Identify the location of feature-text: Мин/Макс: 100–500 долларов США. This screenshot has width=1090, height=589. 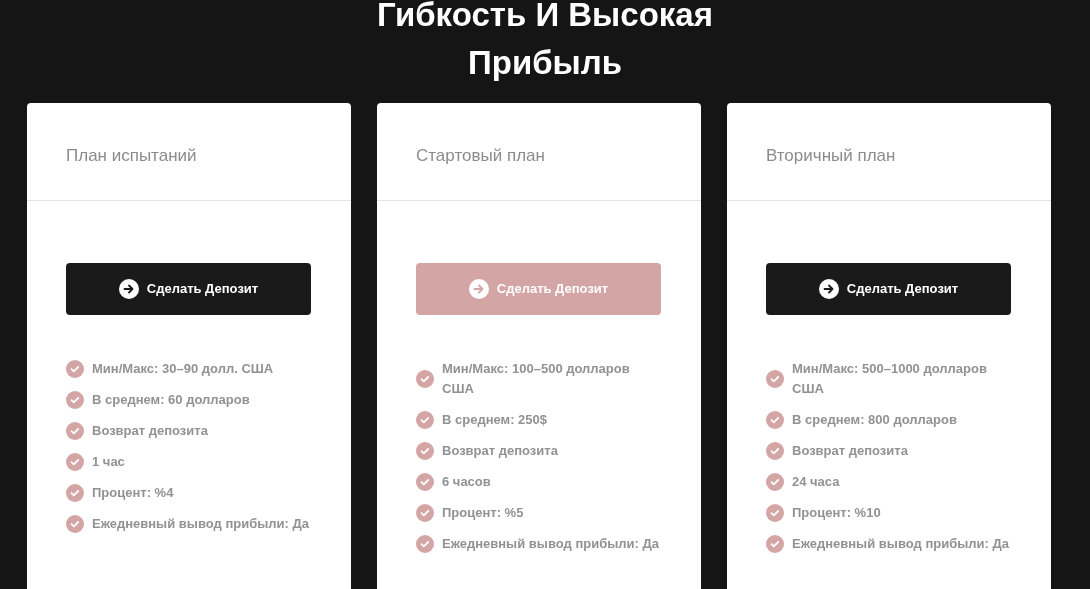
(536, 379).